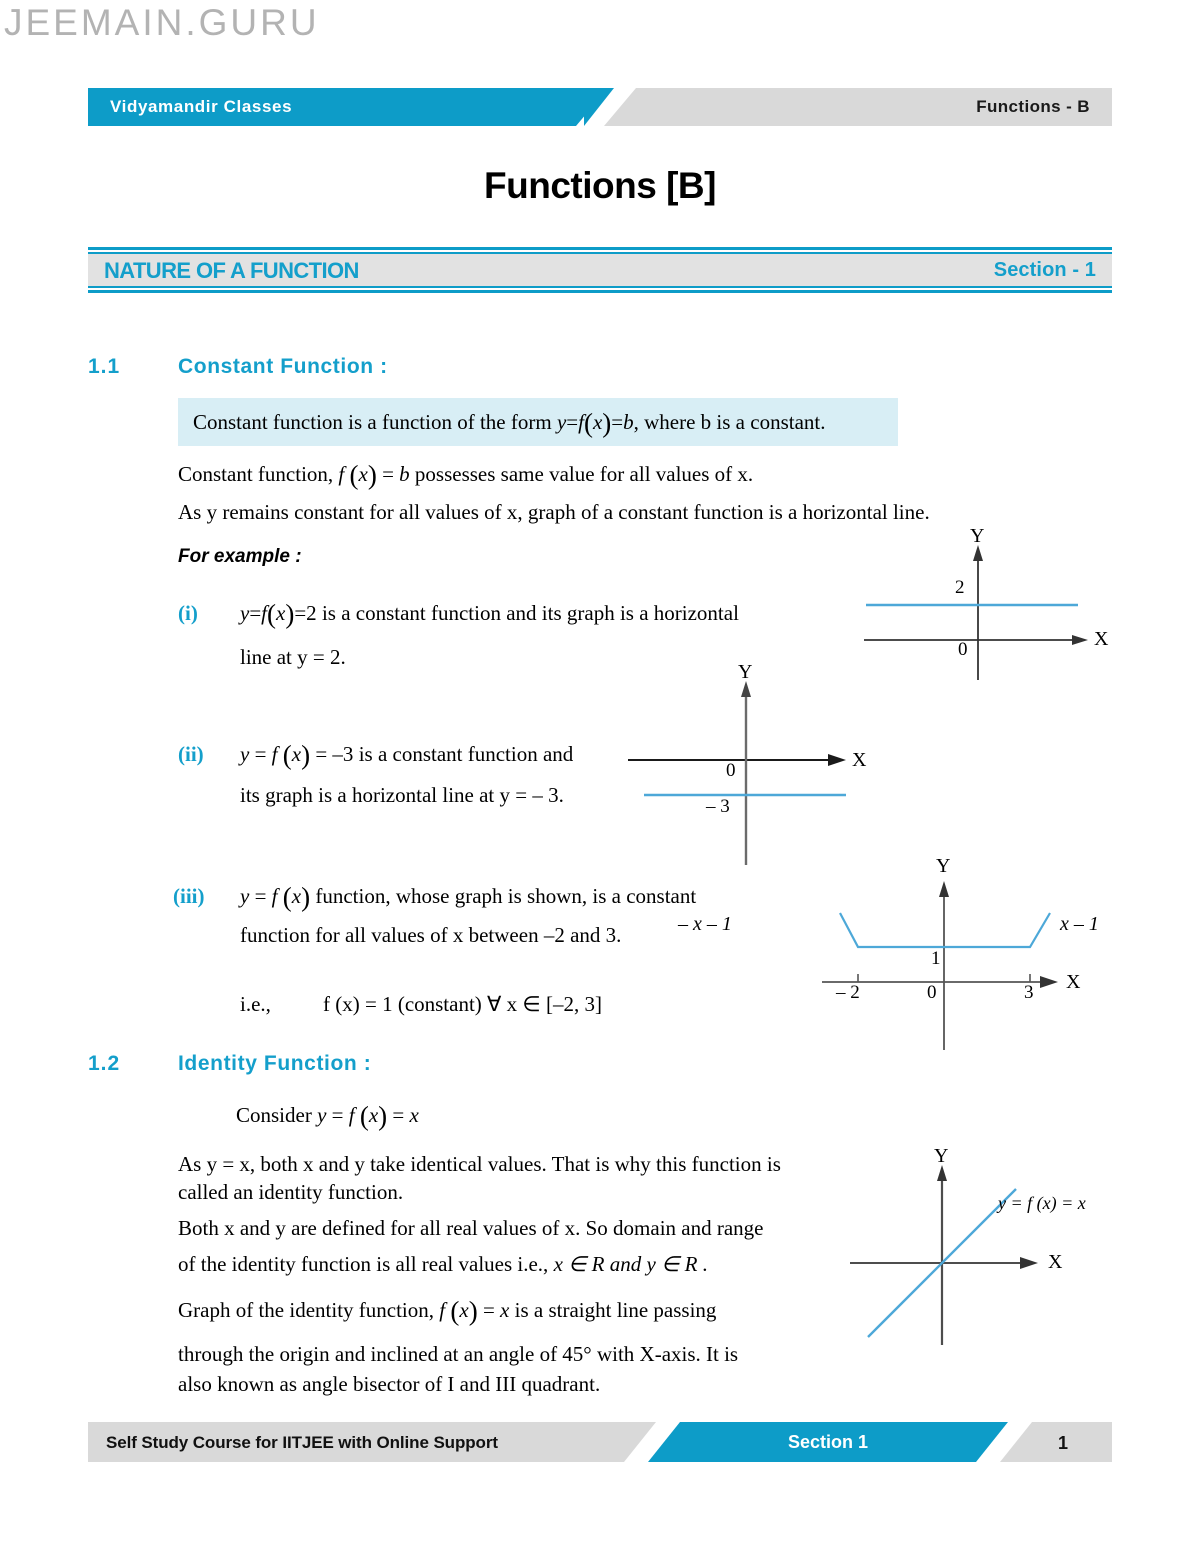  I want to click on for-example-label: For example :, so click(240, 556).